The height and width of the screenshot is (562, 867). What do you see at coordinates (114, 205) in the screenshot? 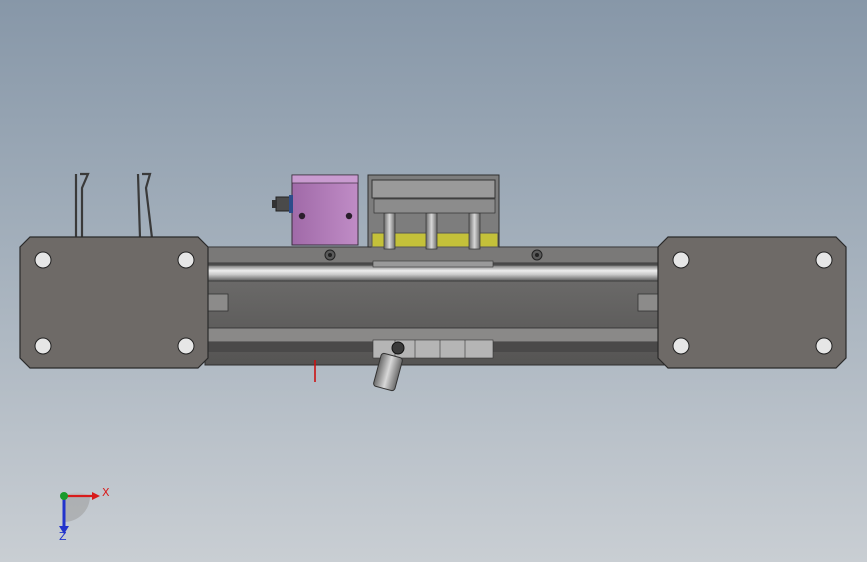
I see `bracket-hooks` at bounding box center [114, 205].